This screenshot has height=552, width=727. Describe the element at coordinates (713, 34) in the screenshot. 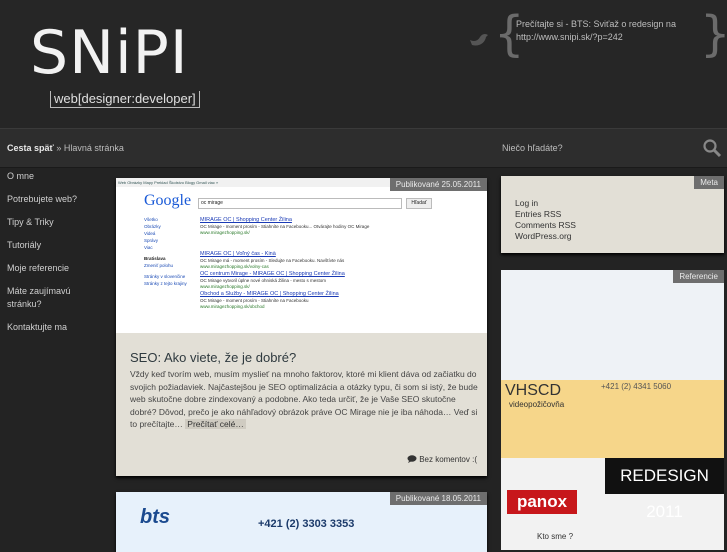

I see `brace-close: }` at that location.